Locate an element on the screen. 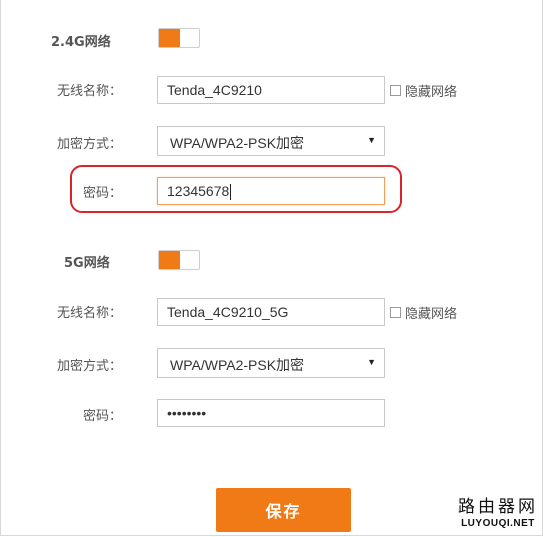 The image size is (543, 537). password-input-5g: •••••••• is located at coordinates (271, 413).